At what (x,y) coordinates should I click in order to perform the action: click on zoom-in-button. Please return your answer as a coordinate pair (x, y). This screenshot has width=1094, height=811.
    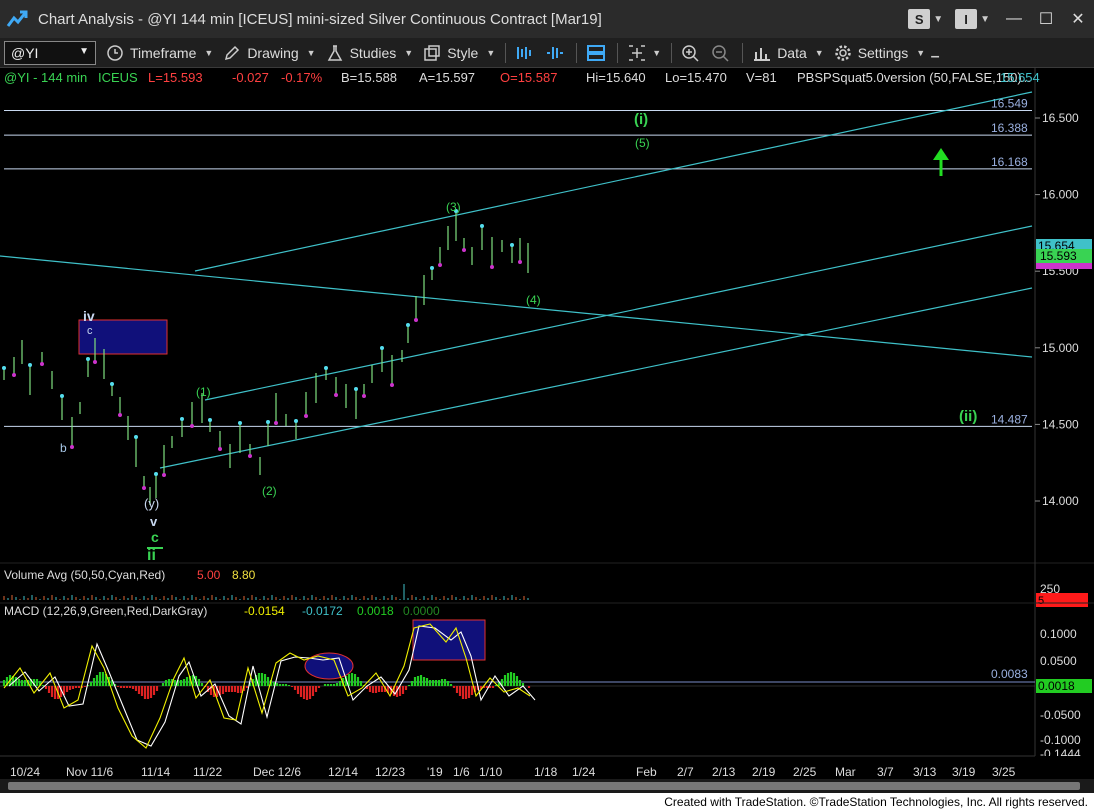
    Looking at the image, I should click on (691, 53).